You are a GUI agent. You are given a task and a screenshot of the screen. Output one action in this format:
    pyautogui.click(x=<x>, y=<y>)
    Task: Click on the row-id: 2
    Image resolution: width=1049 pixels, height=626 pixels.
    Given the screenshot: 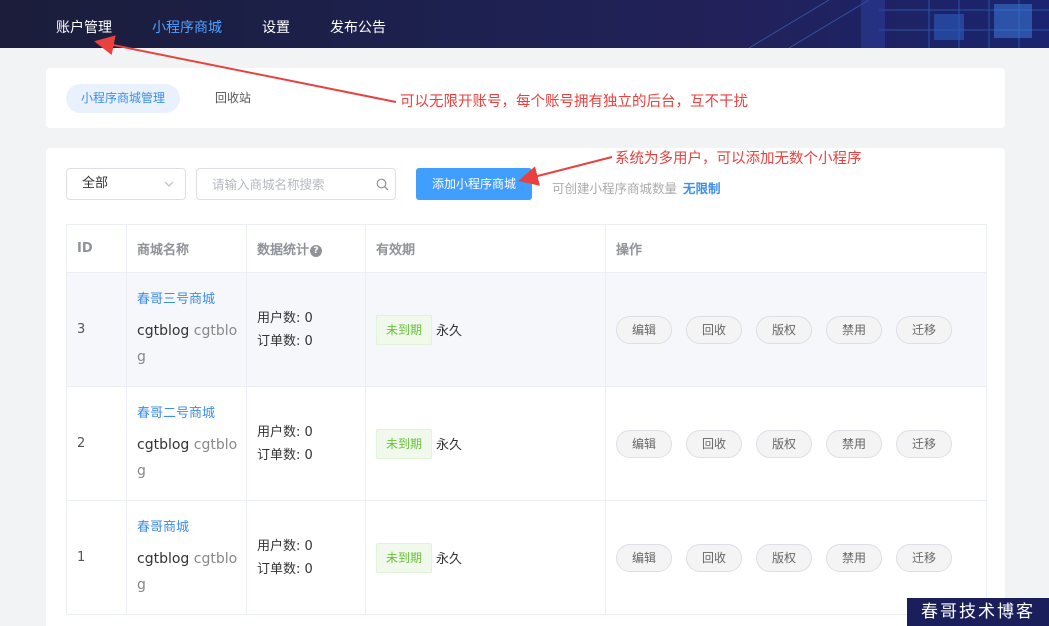 What is the action you would take?
    pyautogui.click(x=96, y=443)
    